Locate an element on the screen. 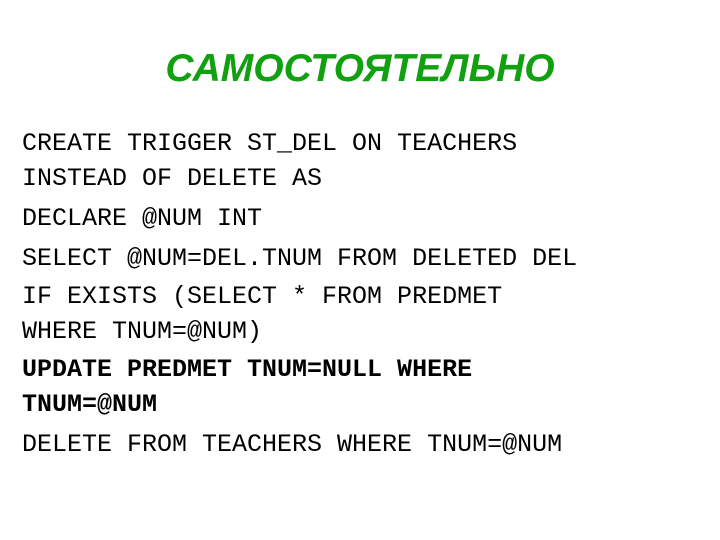  code-line-update-where: TNUM=@NUM is located at coordinates (90, 404).